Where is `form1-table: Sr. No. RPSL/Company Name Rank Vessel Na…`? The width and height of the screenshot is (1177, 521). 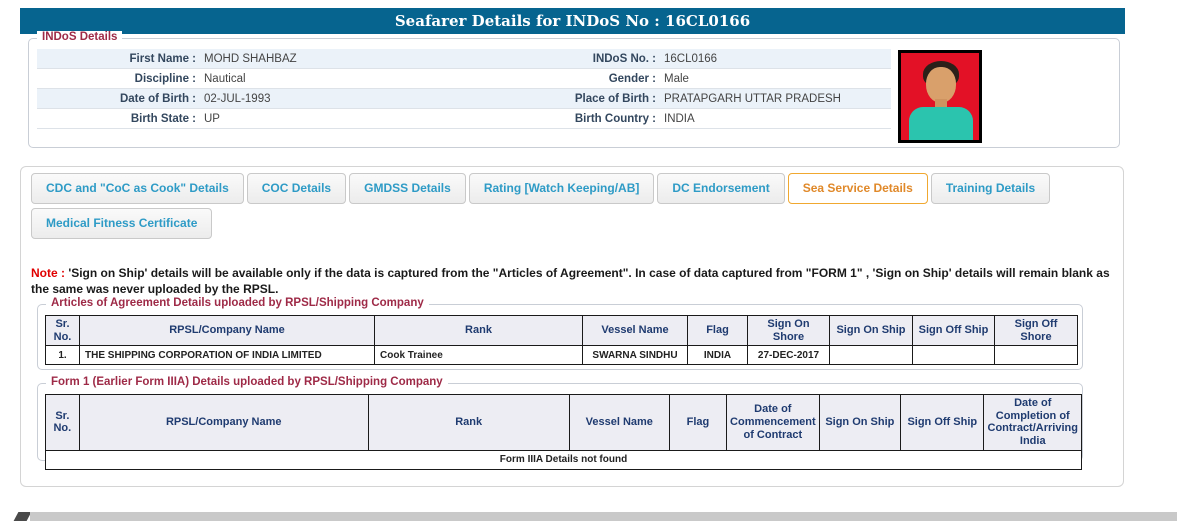
form1-table: Sr. No. RPSL/Company Name Rank Vessel Na… is located at coordinates (563, 432).